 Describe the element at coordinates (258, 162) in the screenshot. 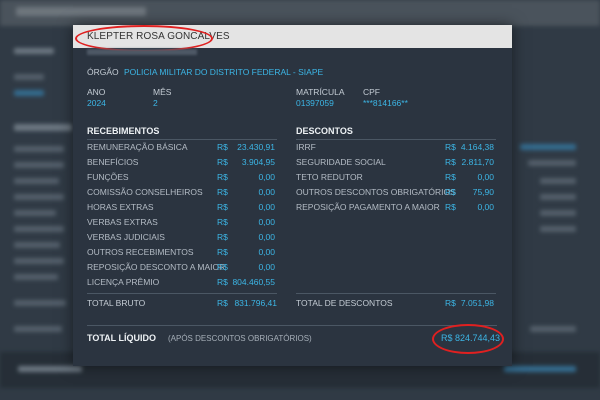

I see `receipts-row-value: 3.904,95` at that location.